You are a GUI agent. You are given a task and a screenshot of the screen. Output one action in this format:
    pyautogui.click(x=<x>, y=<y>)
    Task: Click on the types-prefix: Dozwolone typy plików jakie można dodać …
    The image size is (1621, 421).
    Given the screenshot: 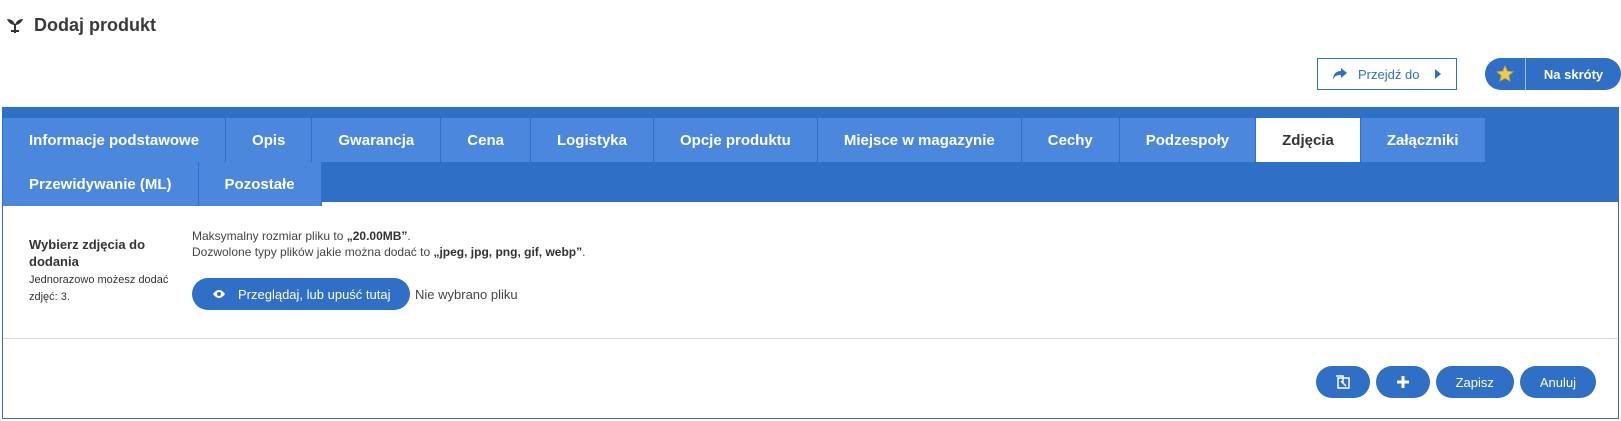 What is the action you would take?
    pyautogui.click(x=313, y=252)
    